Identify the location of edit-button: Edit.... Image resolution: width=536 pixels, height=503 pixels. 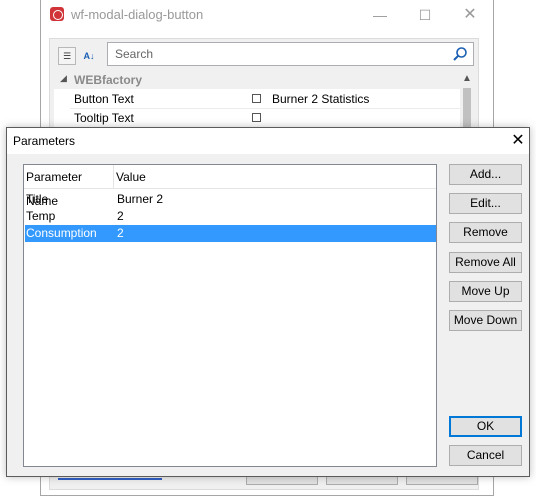
(485, 203).